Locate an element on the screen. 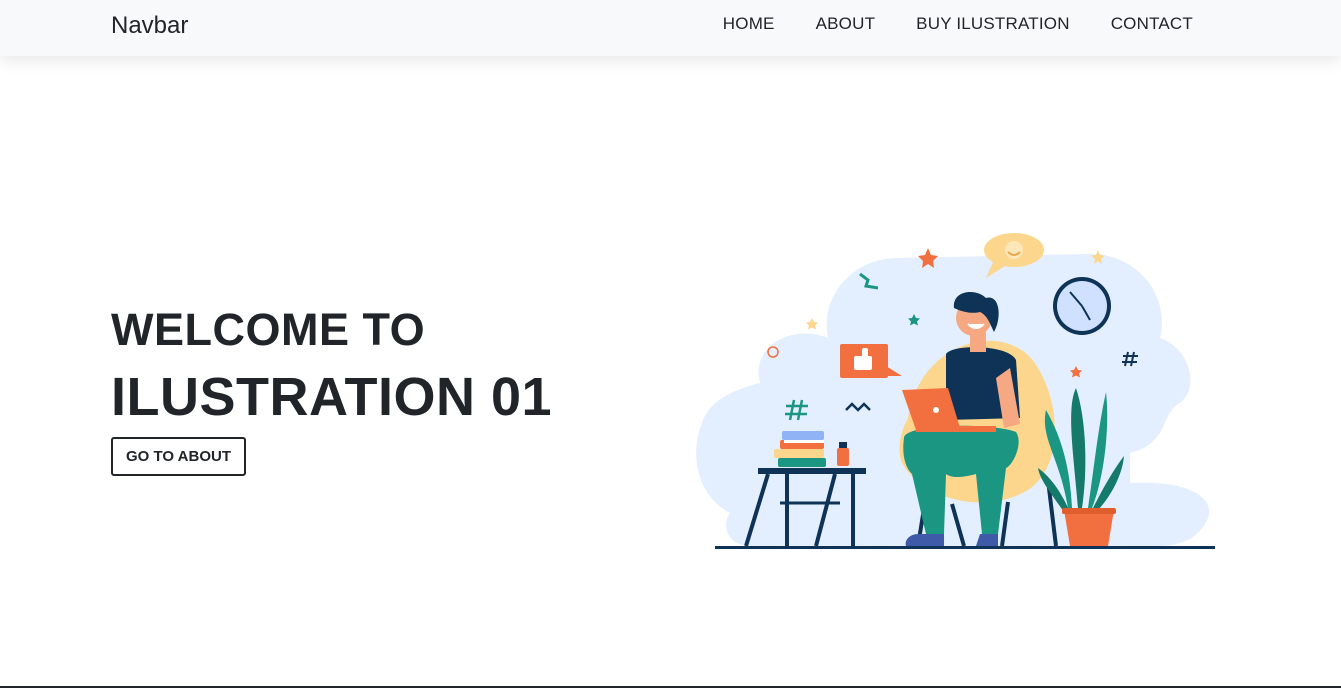 This screenshot has width=1341, height=688. hero-heading: WELCOME TO ILUSTRATION 01 is located at coordinates (331, 366).